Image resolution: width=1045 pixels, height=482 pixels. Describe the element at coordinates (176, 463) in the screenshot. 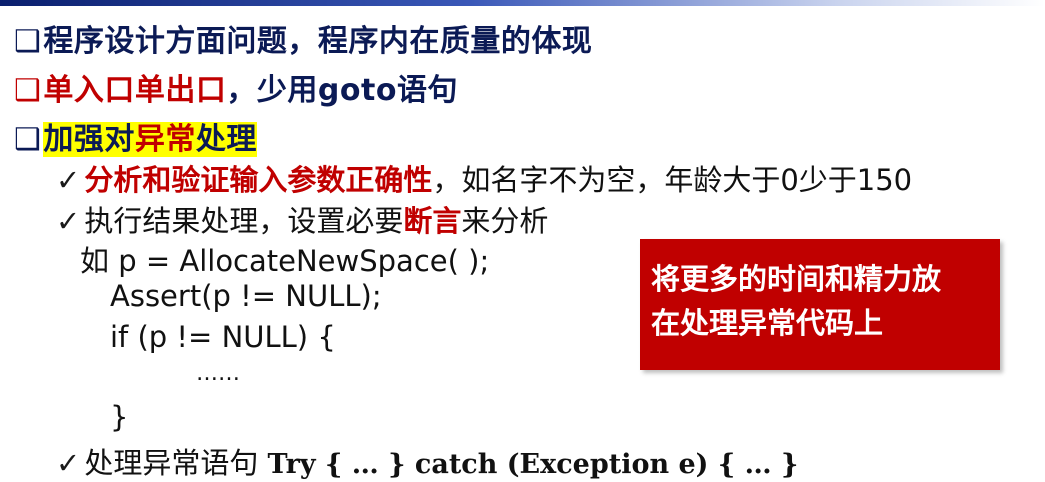

I see `item-text-prefix: 处理异常语句` at that location.